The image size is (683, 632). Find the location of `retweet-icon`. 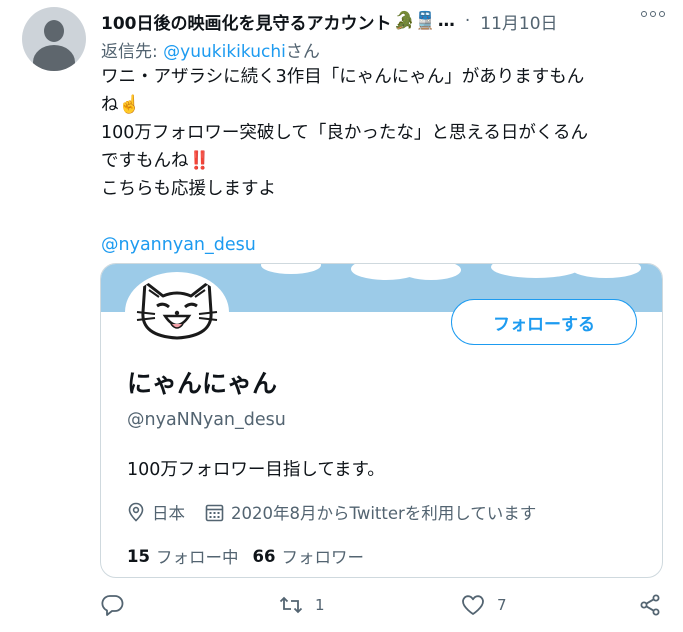

retweet-icon is located at coordinates (291, 605).